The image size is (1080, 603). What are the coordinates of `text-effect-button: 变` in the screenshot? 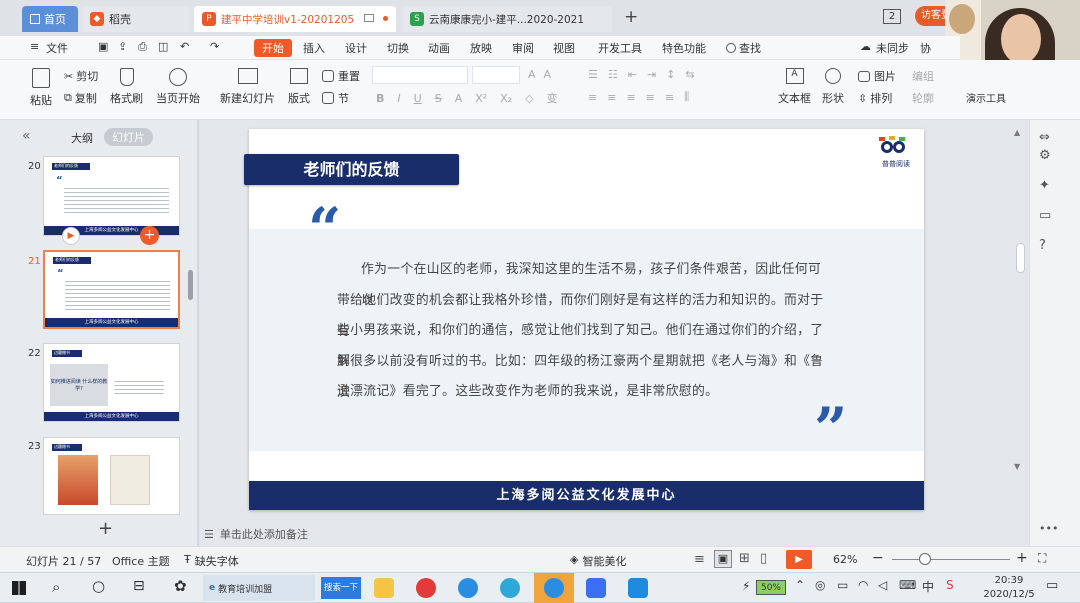 It's located at (552, 98).